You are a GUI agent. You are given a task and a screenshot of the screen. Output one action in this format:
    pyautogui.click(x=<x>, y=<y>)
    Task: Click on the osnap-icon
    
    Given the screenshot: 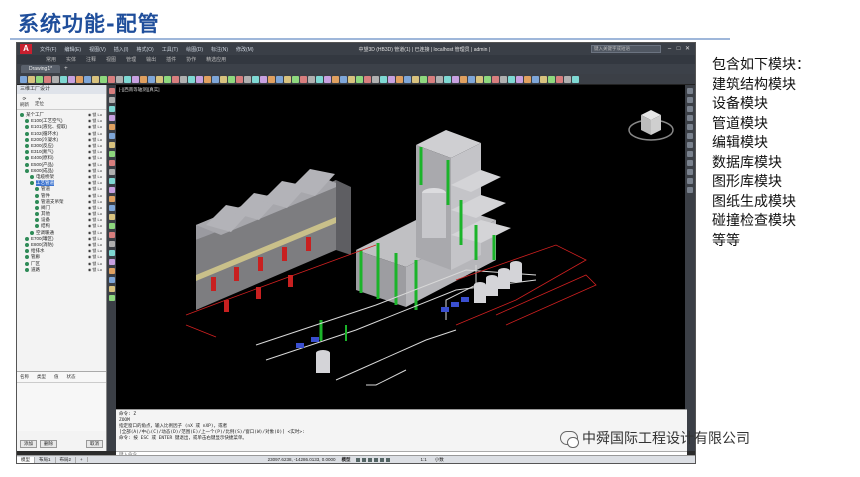 What is the action you would take?
    pyautogui.click(x=382, y=459)
    